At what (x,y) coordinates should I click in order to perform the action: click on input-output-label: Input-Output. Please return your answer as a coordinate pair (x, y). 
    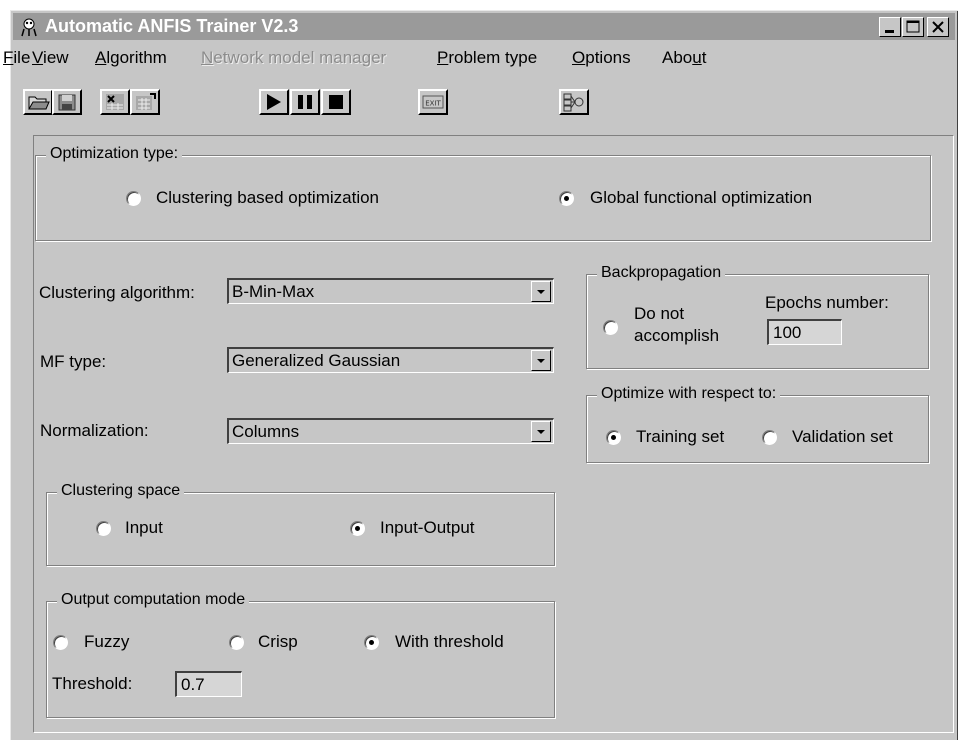
    Looking at the image, I should click on (427, 528).